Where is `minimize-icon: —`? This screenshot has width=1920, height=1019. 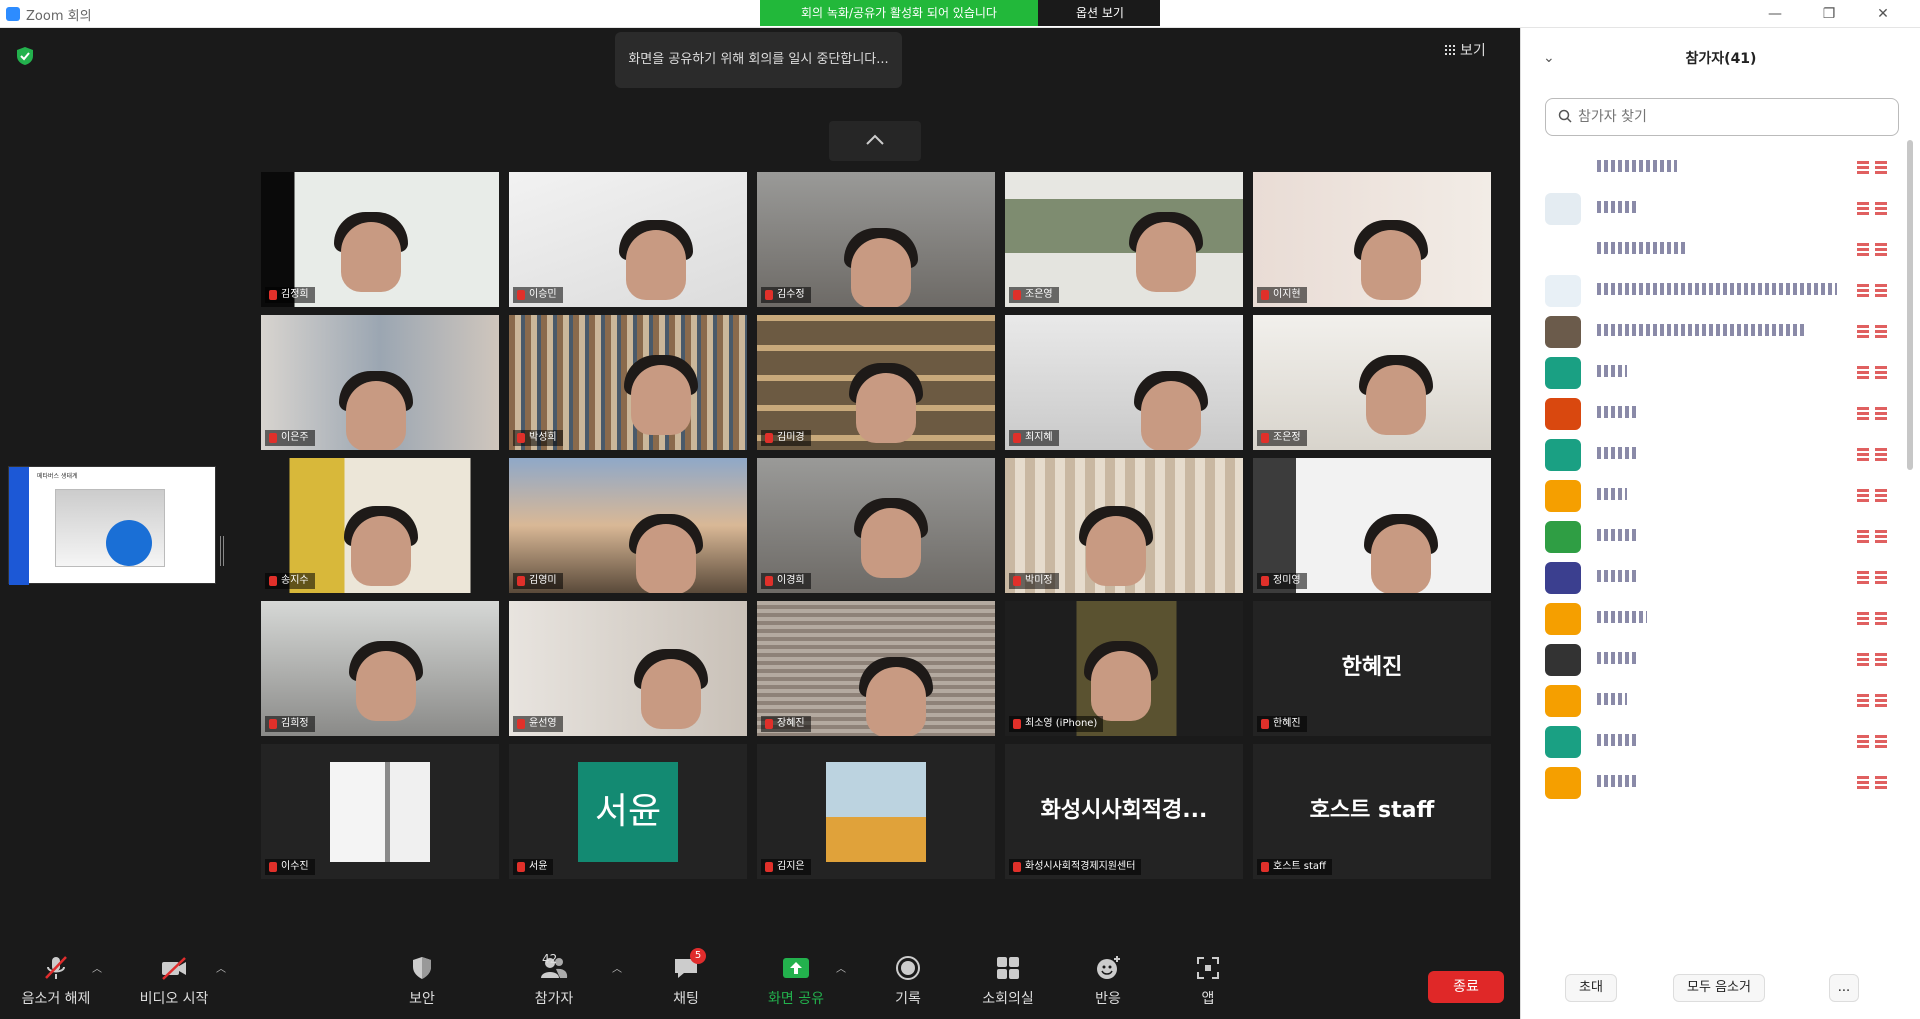 minimize-icon: — is located at coordinates (1775, 14).